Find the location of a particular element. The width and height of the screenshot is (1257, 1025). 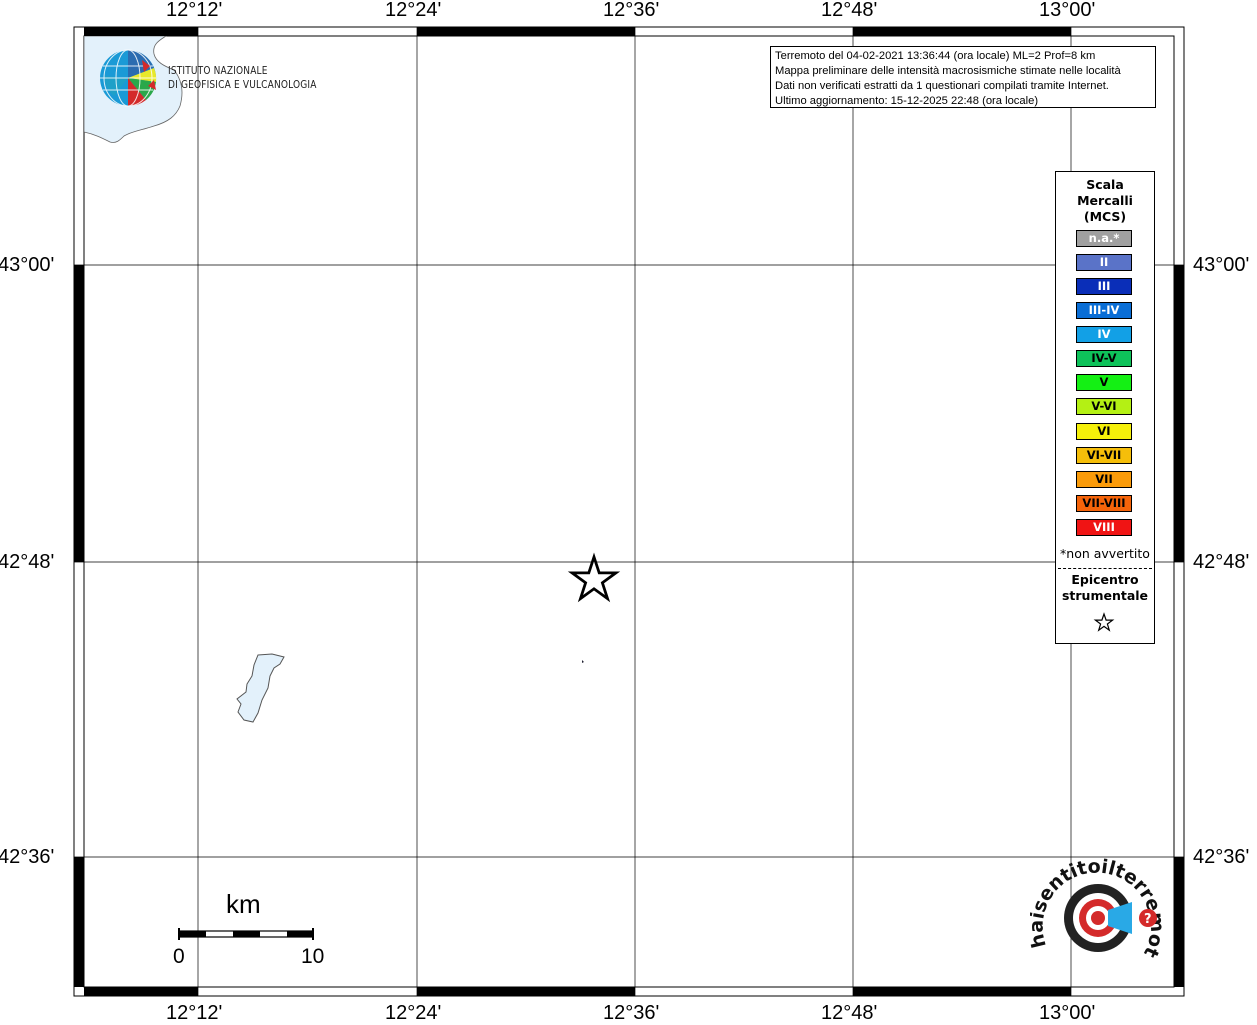

lat-label-right-2: 42°48' is located at coordinates (1221, 562).